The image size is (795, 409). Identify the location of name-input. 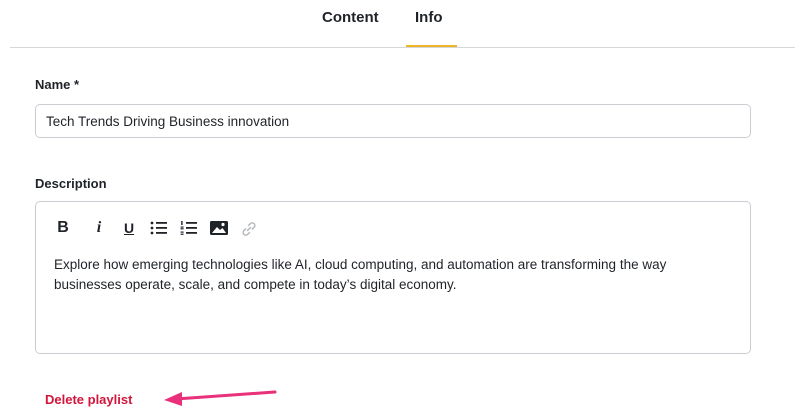
(393, 121).